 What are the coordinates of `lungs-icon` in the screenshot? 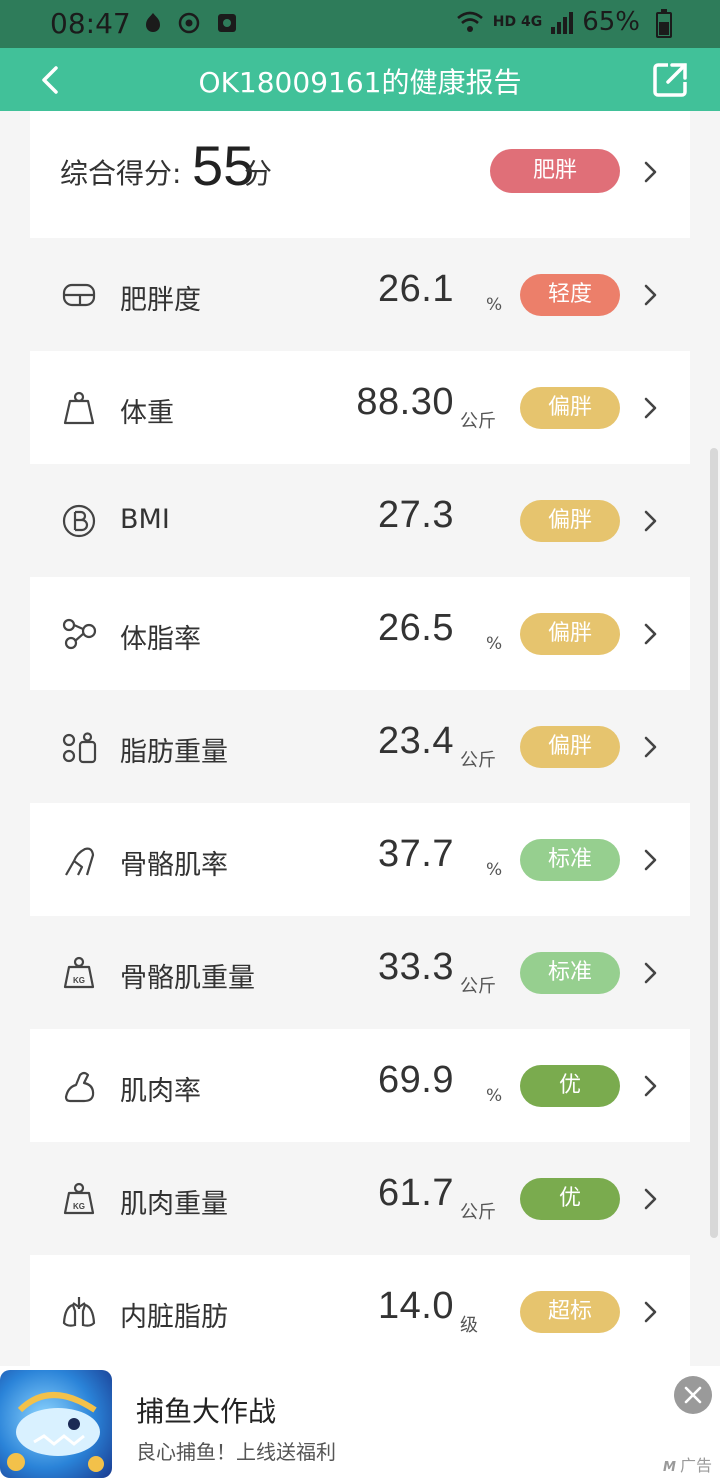 It's located at (79, 1312).